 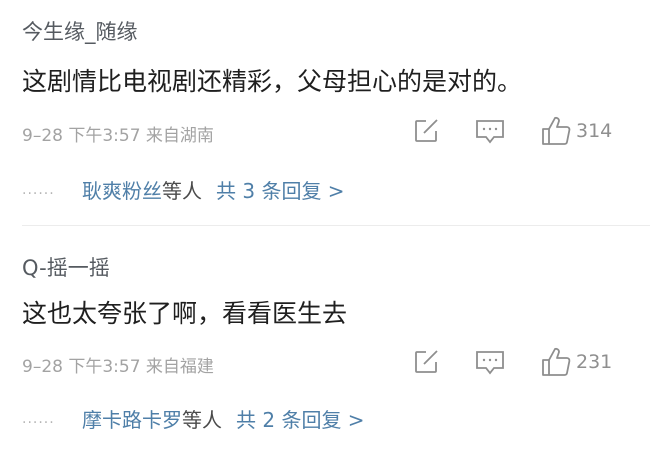 What do you see at coordinates (300, 418) in the screenshot?
I see `reply-total-link: 共 2 条回复 >` at bounding box center [300, 418].